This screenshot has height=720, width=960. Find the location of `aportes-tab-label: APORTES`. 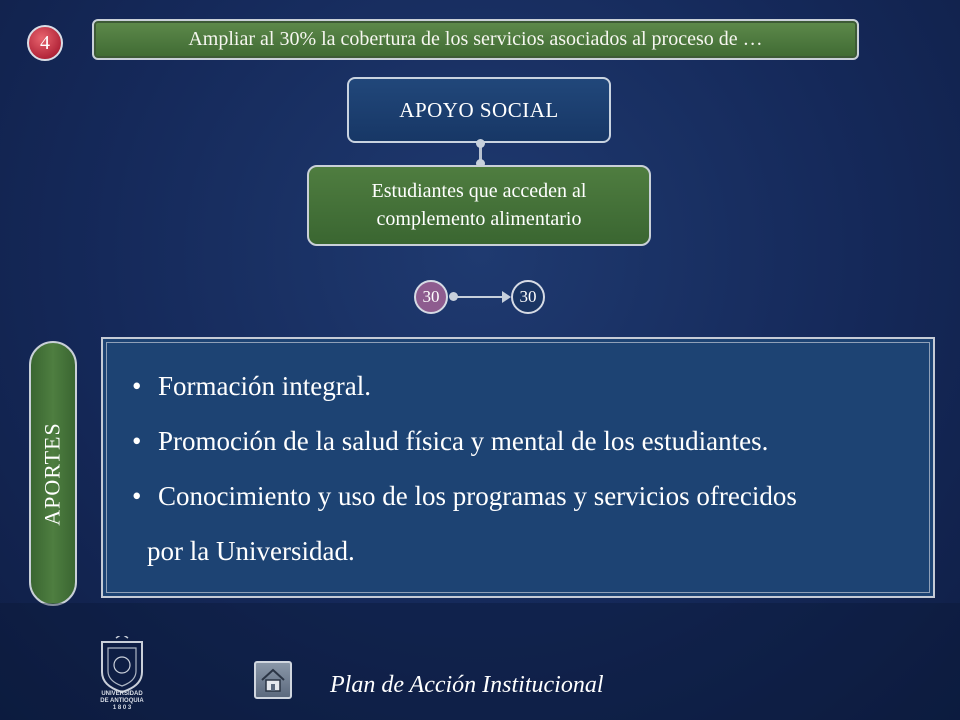

aportes-tab-label: APORTES is located at coordinates (53, 473).